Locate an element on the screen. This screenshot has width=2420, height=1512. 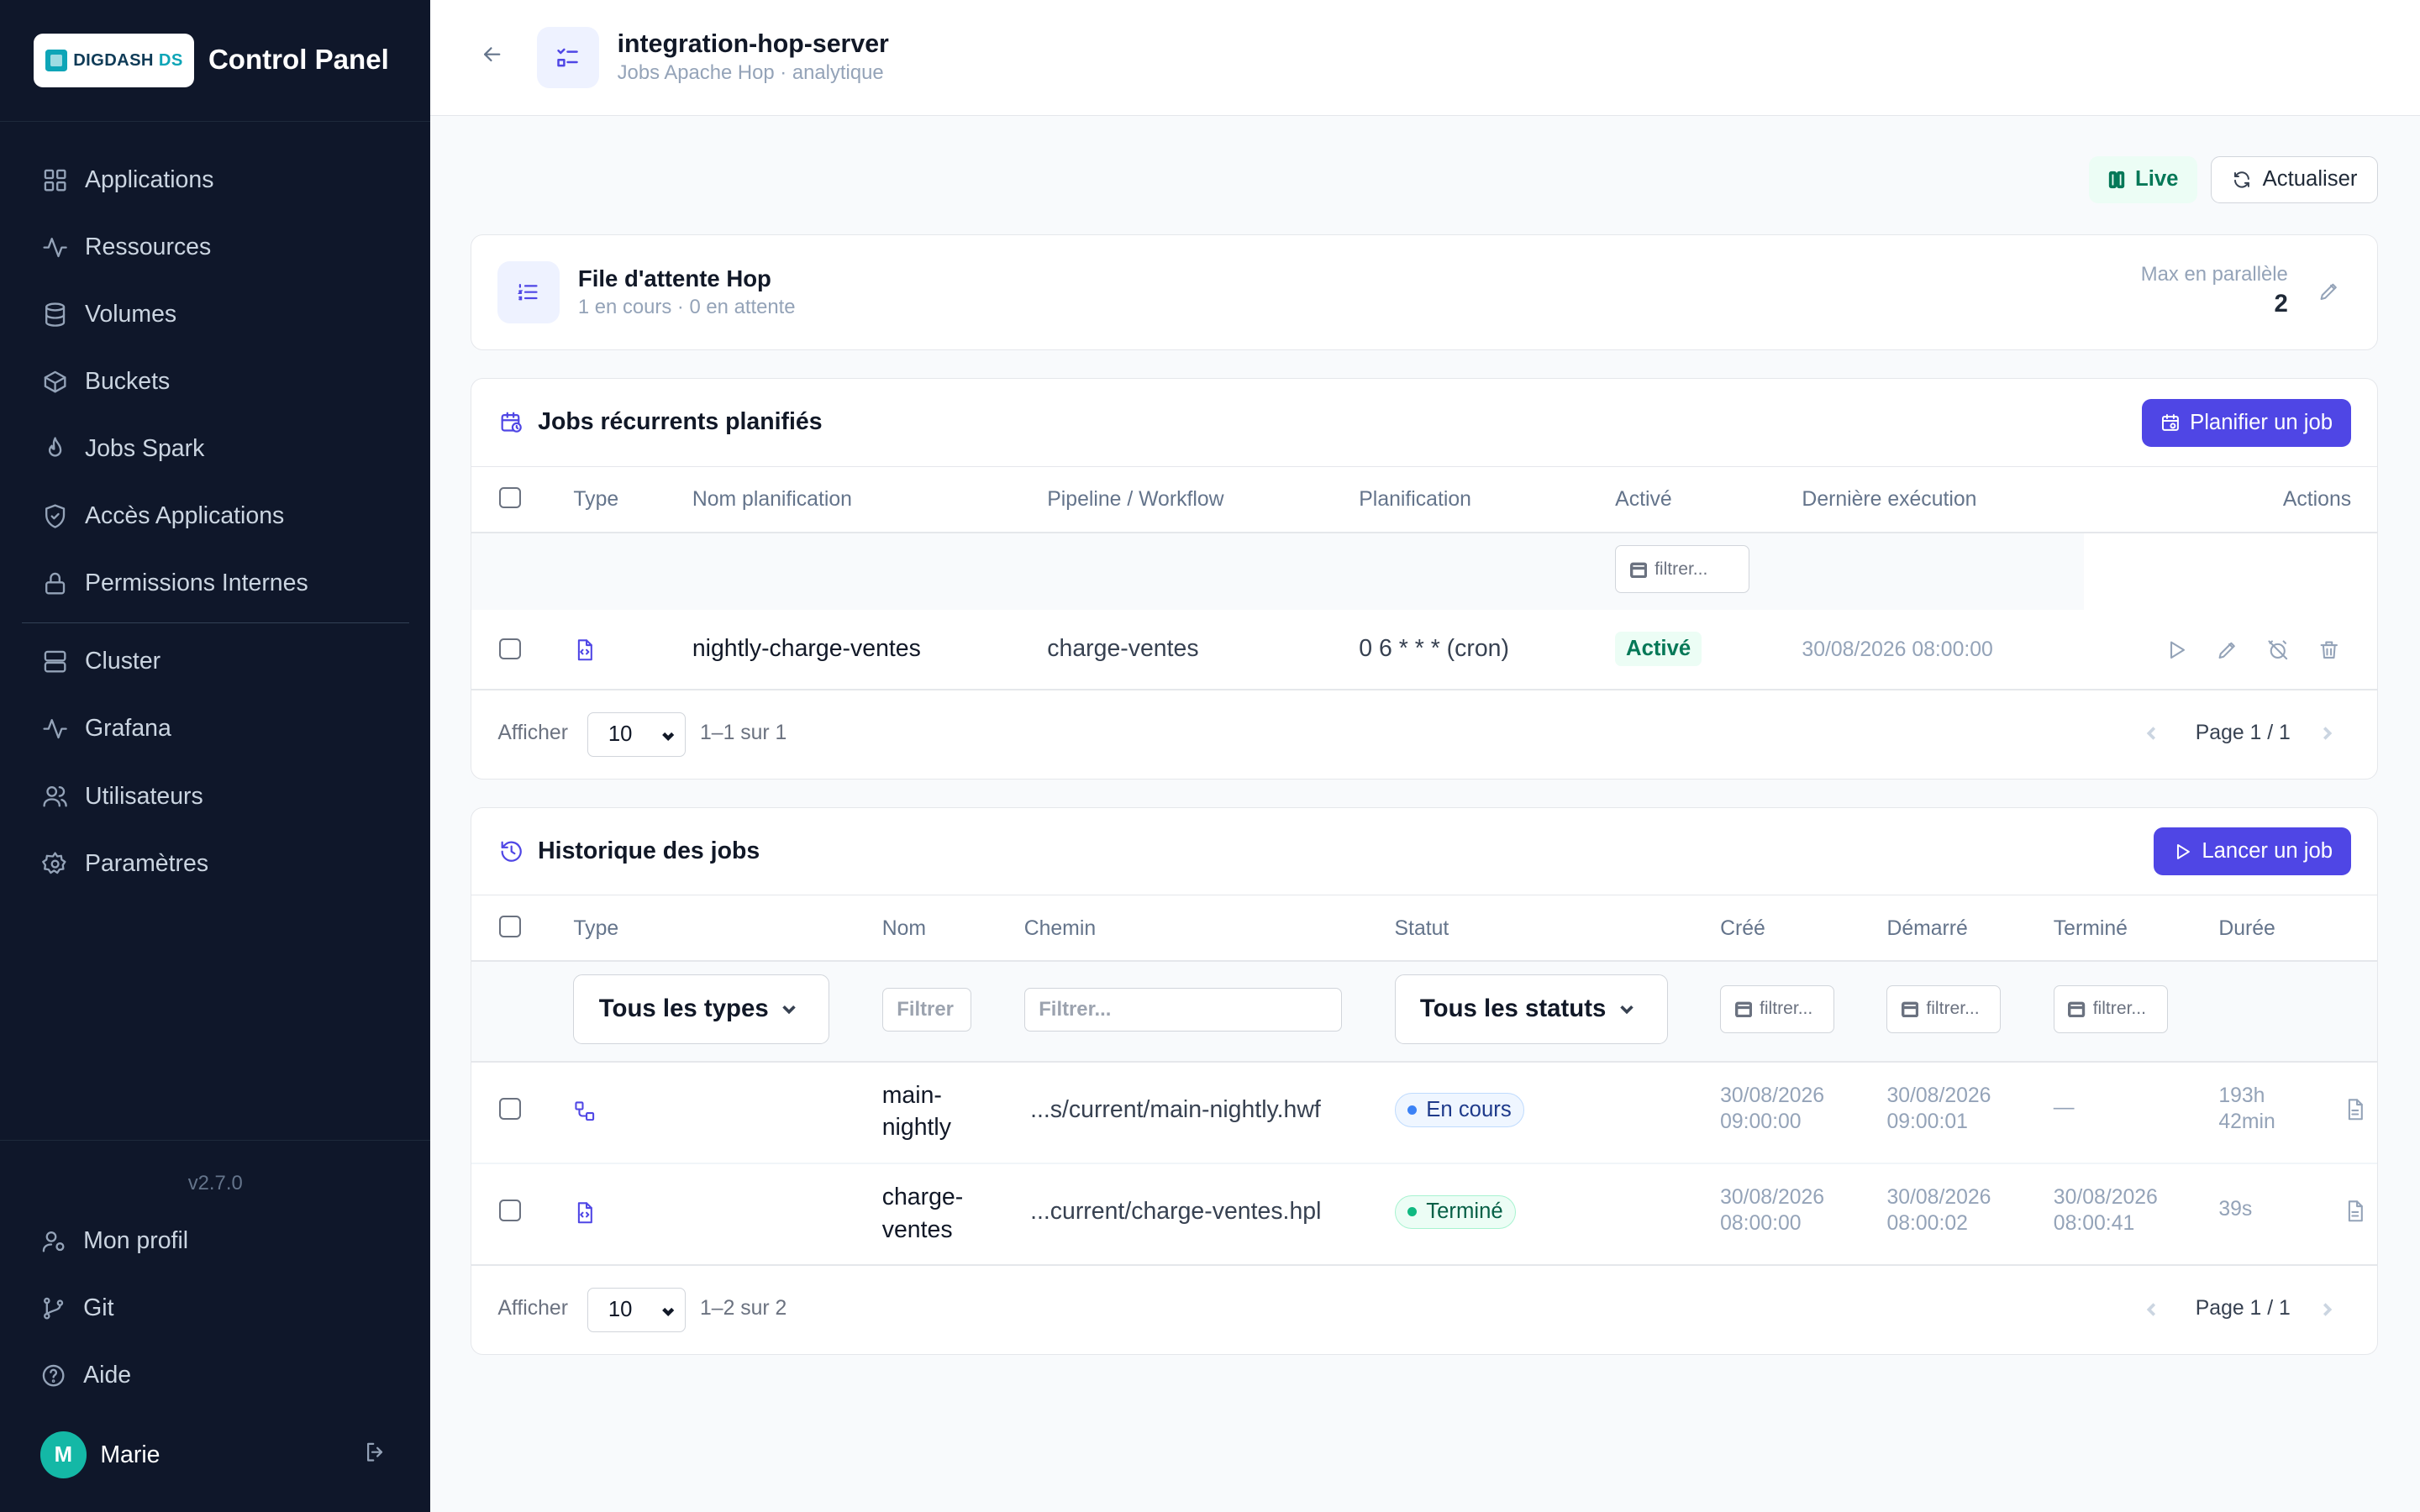
column-header-name: Nom planification is located at coordinates (772, 500).